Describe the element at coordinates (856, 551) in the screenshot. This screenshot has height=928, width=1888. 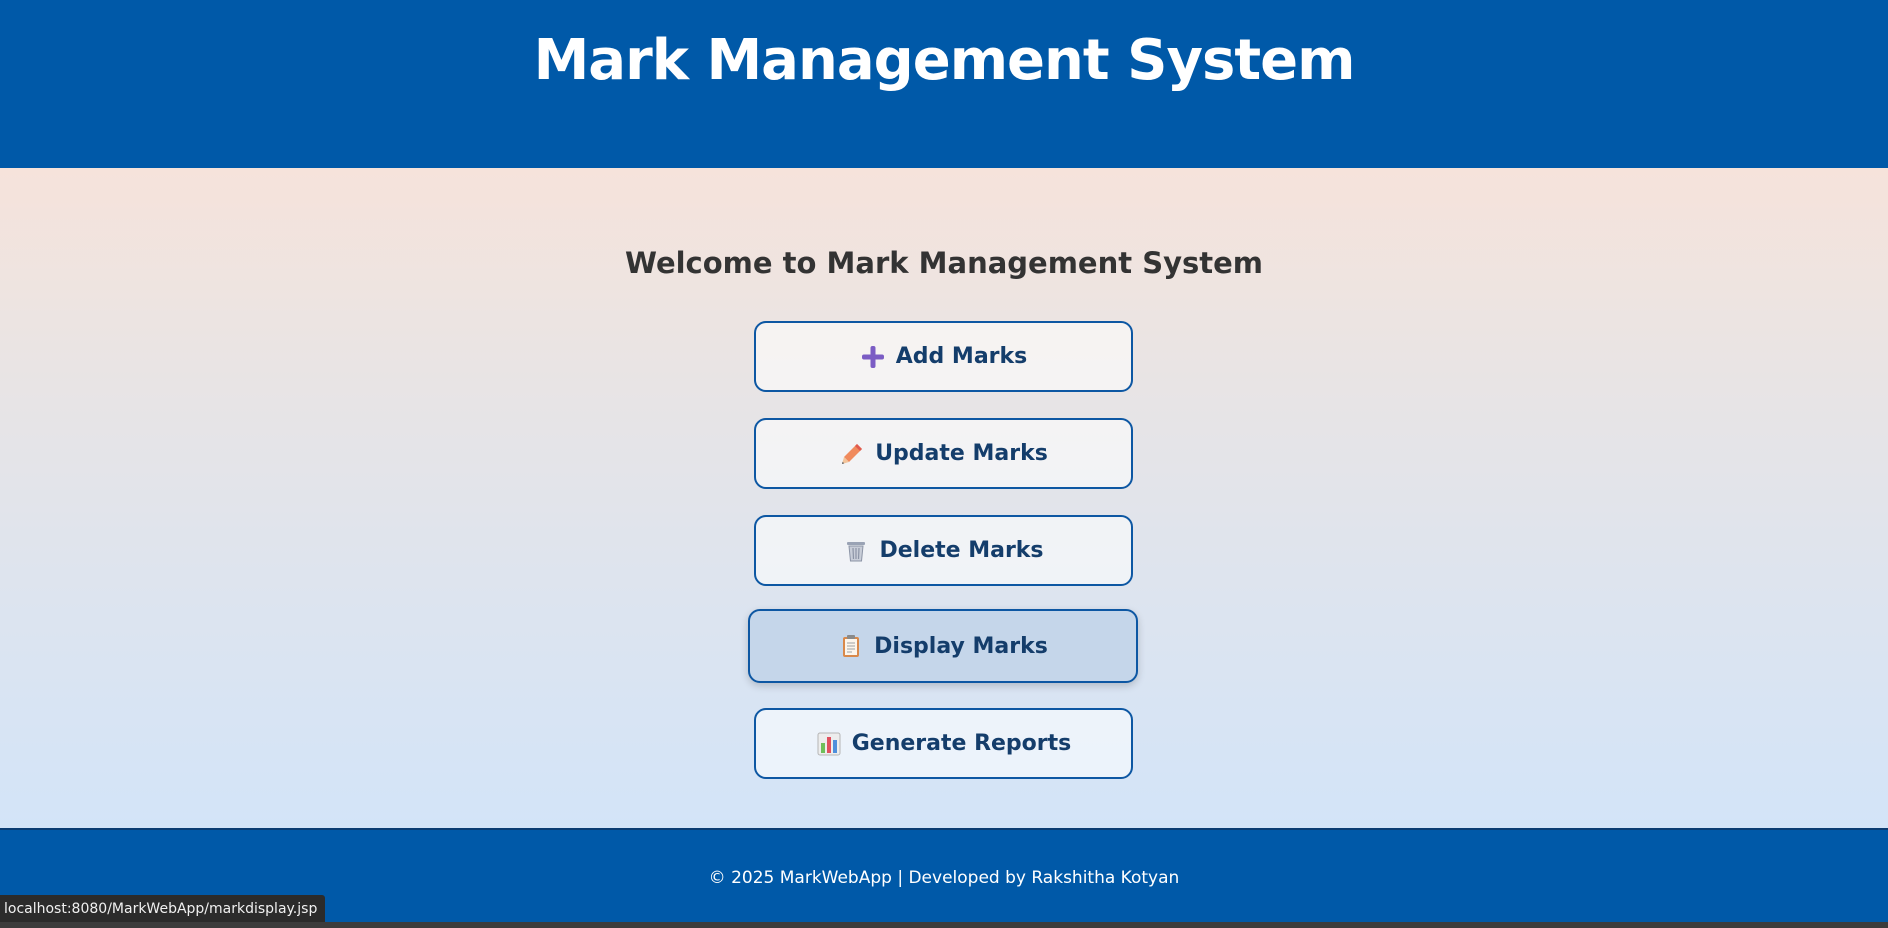
I see `trash-icon` at that location.